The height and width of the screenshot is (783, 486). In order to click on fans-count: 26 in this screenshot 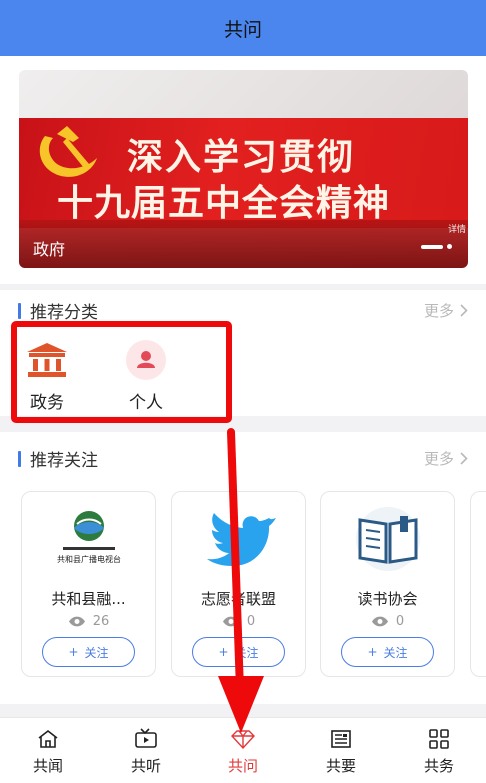, I will do `click(88, 621)`.